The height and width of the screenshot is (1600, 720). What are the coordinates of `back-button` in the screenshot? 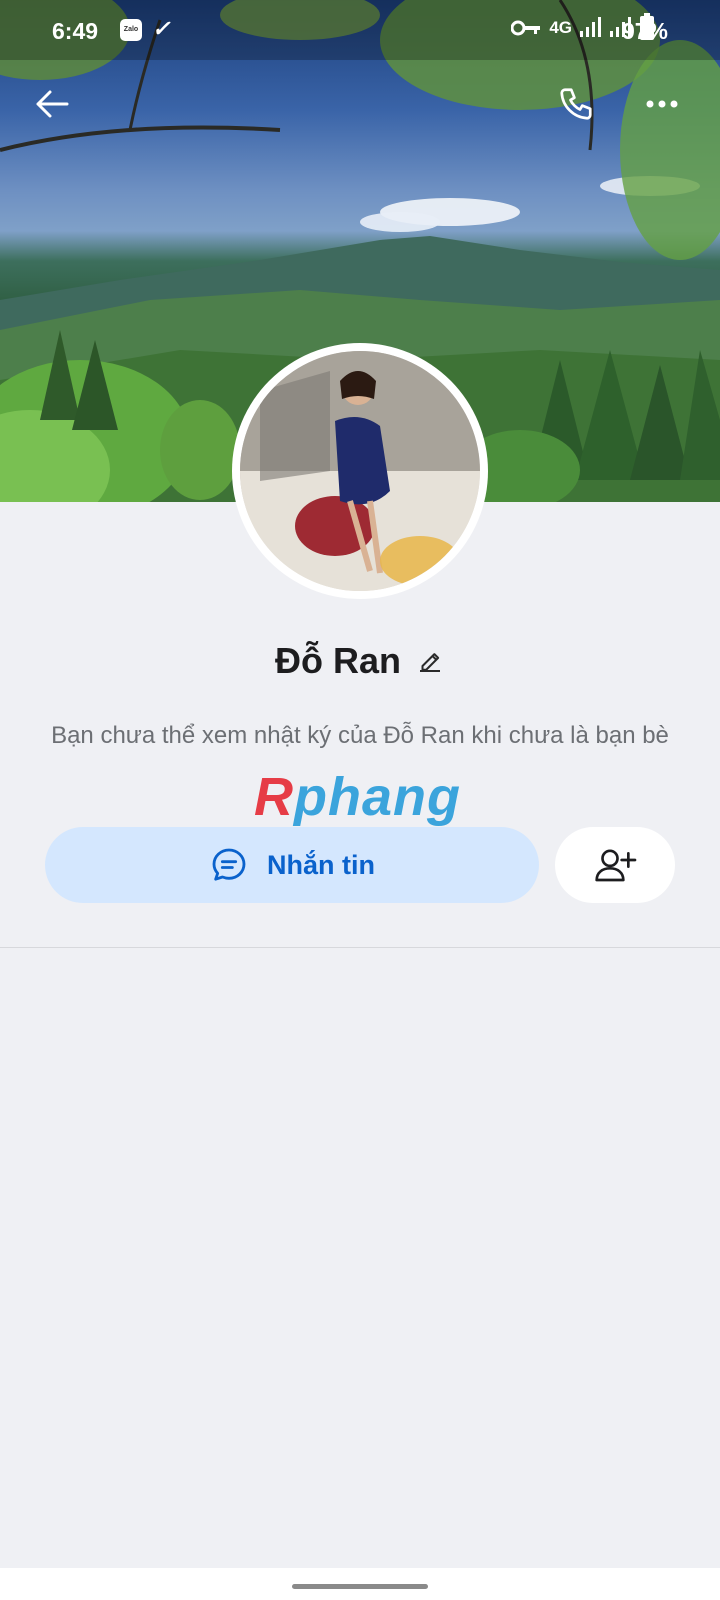 It's located at (52, 104).